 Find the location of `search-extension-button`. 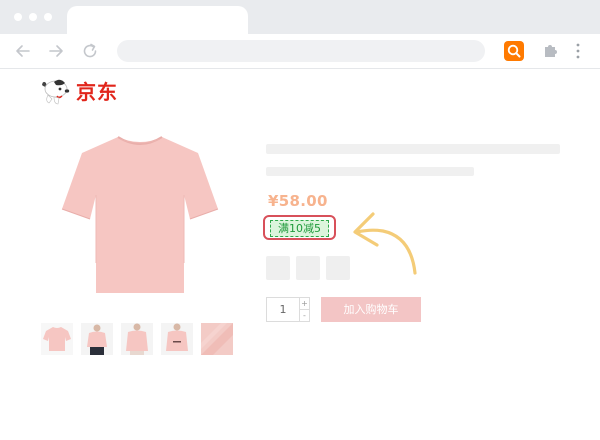

search-extension-button is located at coordinates (514, 51).